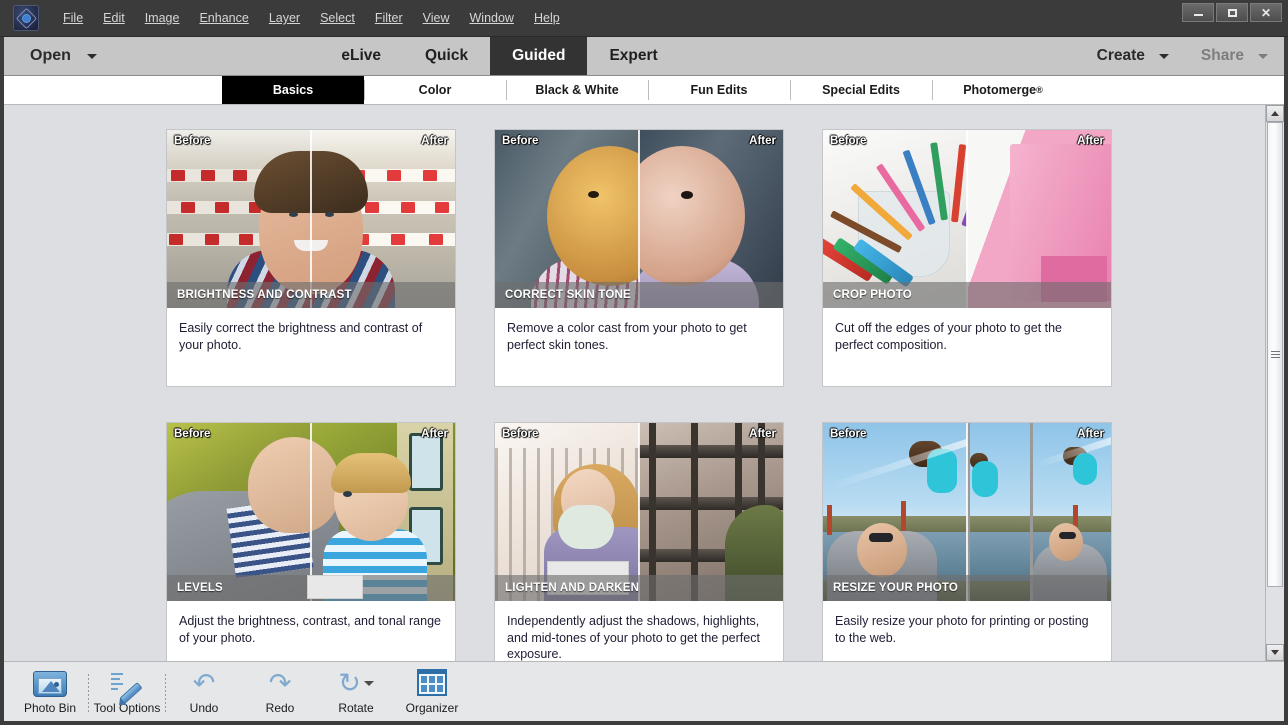 Image resolution: width=1288 pixels, height=725 pixels. Describe the element at coordinates (280, 707) in the screenshot. I see `redo-label: Redo` at that location.